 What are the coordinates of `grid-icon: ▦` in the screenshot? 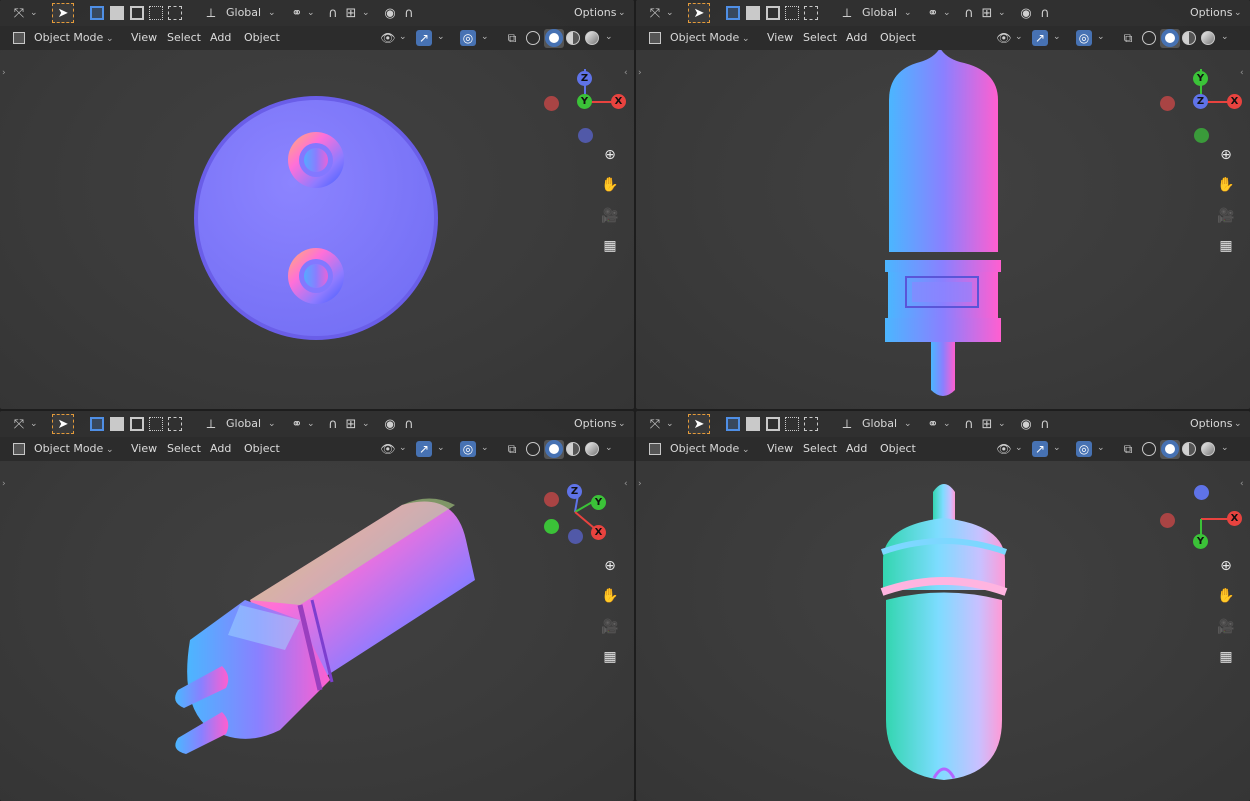 It's located at (1226, 657).